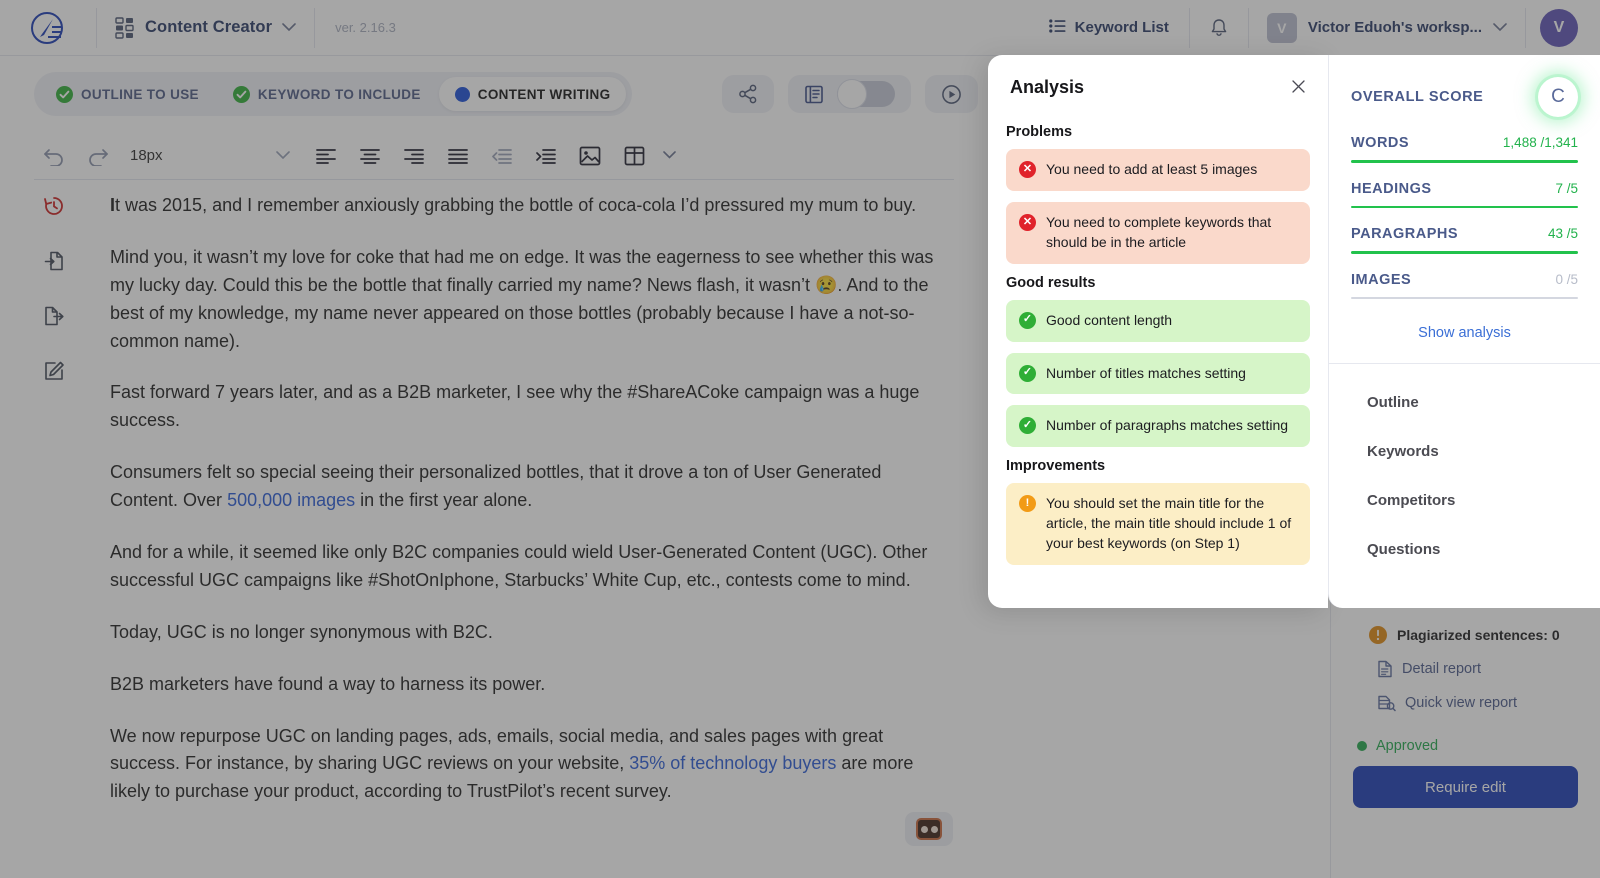 The image size is (1600, 878). I want to click on filled-dot-icon, so click(462, 94).